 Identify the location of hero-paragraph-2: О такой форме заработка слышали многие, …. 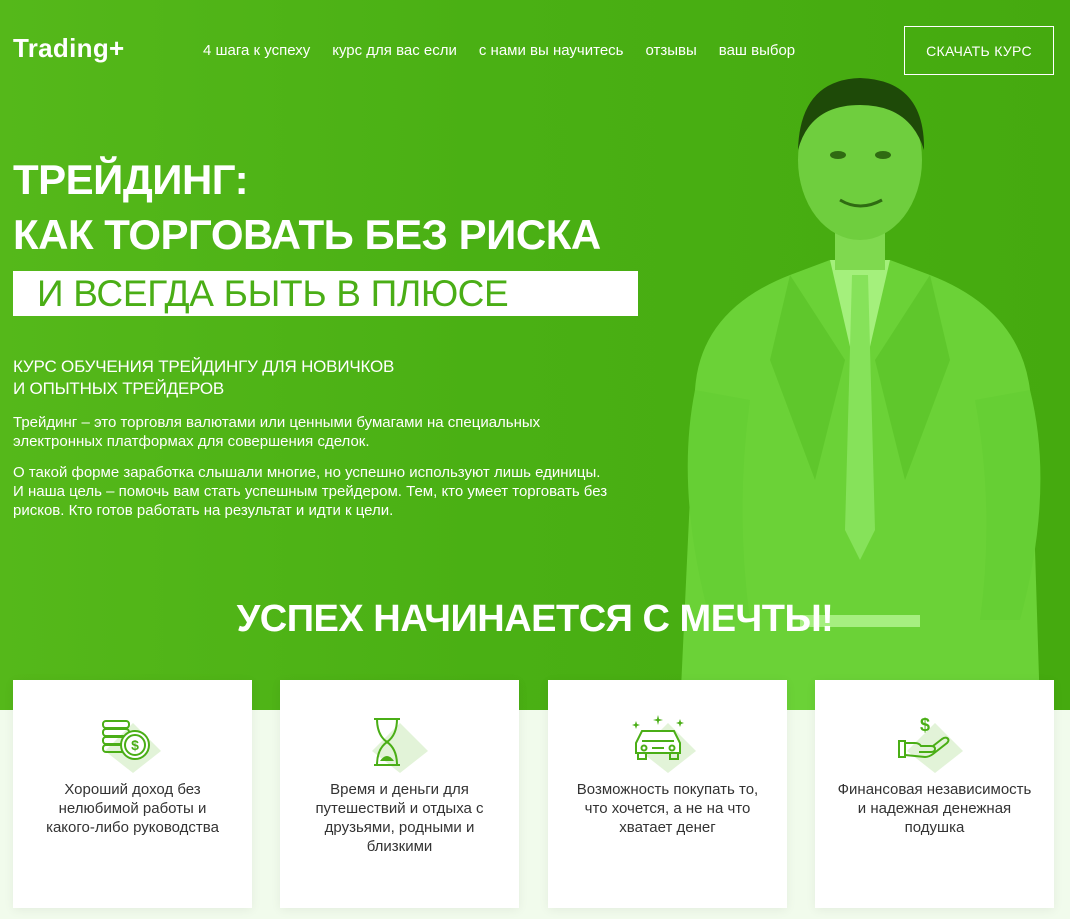
(310, 491).